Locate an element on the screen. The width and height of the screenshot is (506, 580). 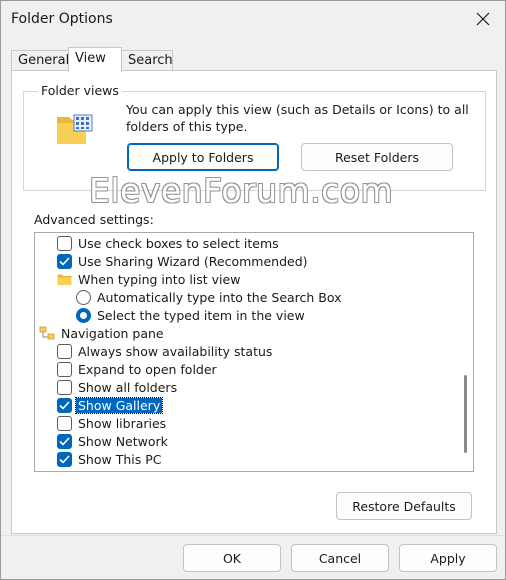
settings-row-label: When typing into list view is located at coordinates (159, 279).